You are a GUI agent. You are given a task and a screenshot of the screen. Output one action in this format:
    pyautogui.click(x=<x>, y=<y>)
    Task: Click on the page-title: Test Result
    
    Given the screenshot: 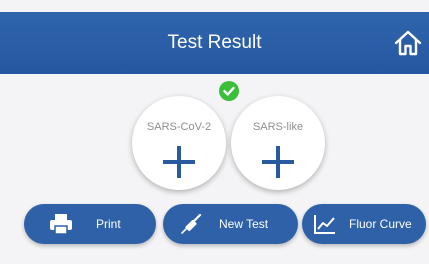 What is the action you would take?
    pyautogui.click(x=214, y=42)
    